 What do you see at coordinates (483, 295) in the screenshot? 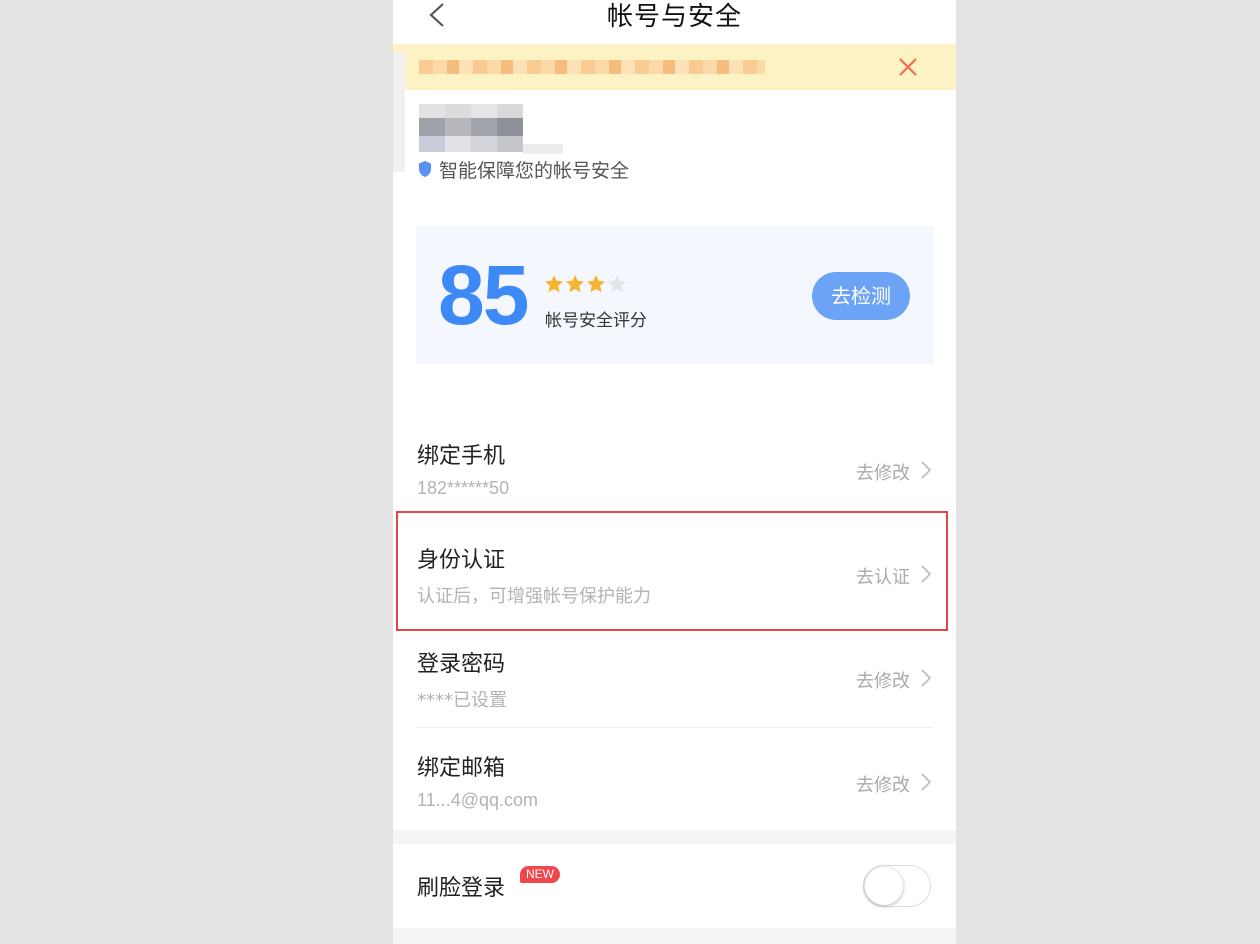
I see `security-score-value: 85` at bounding box center [483, 295].